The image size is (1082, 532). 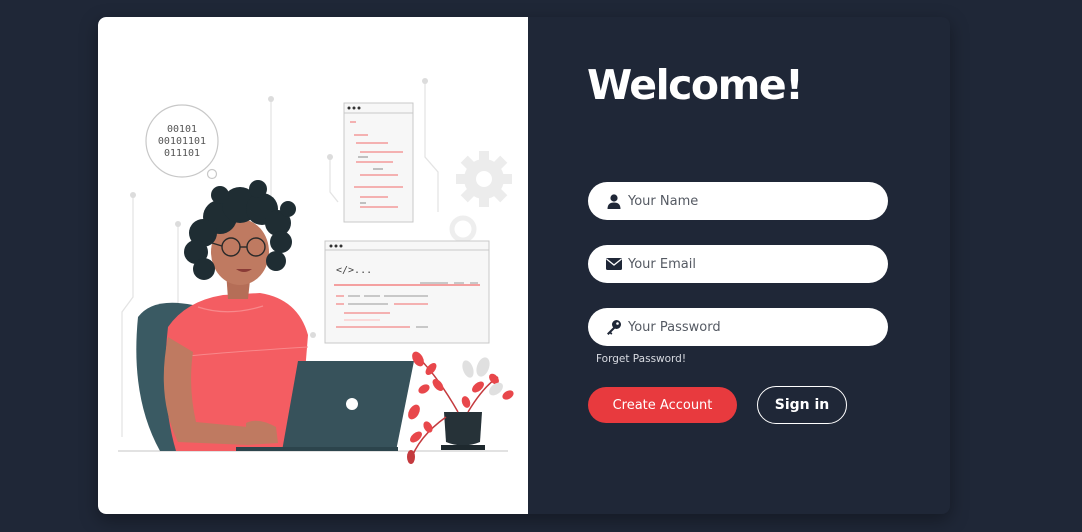 What do you see at coordinates (182, 129) in the screenshot?
I see `binary-text: 00101` at bounding box center [182, 129].